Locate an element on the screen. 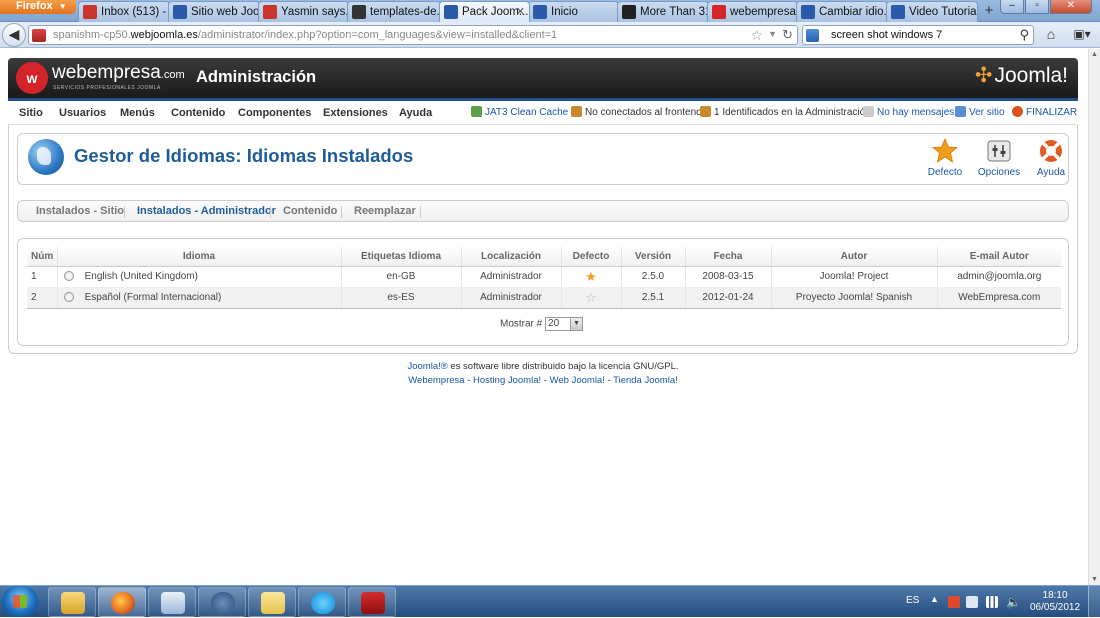 The image size is (1100, 618). cache-status-link: JAT3 Clean Cache is located at coordinates (519, 112).